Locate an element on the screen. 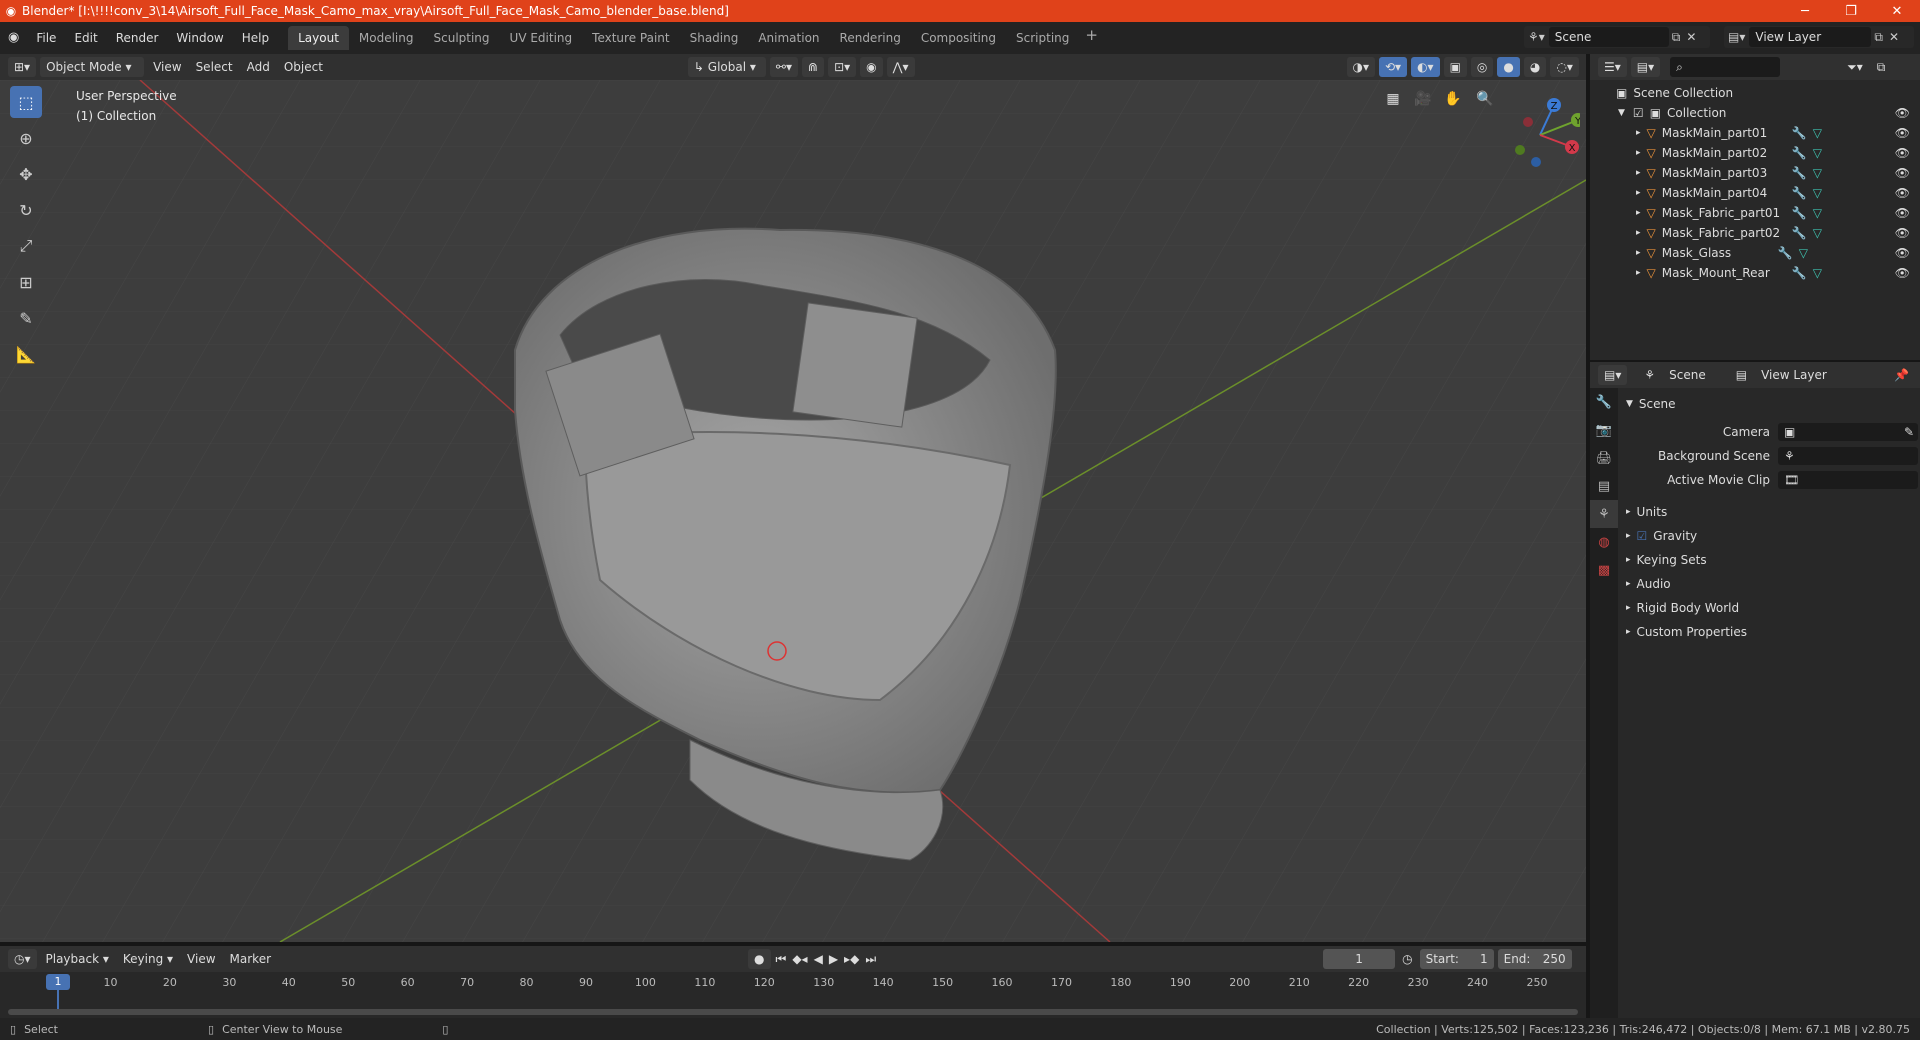  tab-layout: Layout is located at coordinates (318, 38).